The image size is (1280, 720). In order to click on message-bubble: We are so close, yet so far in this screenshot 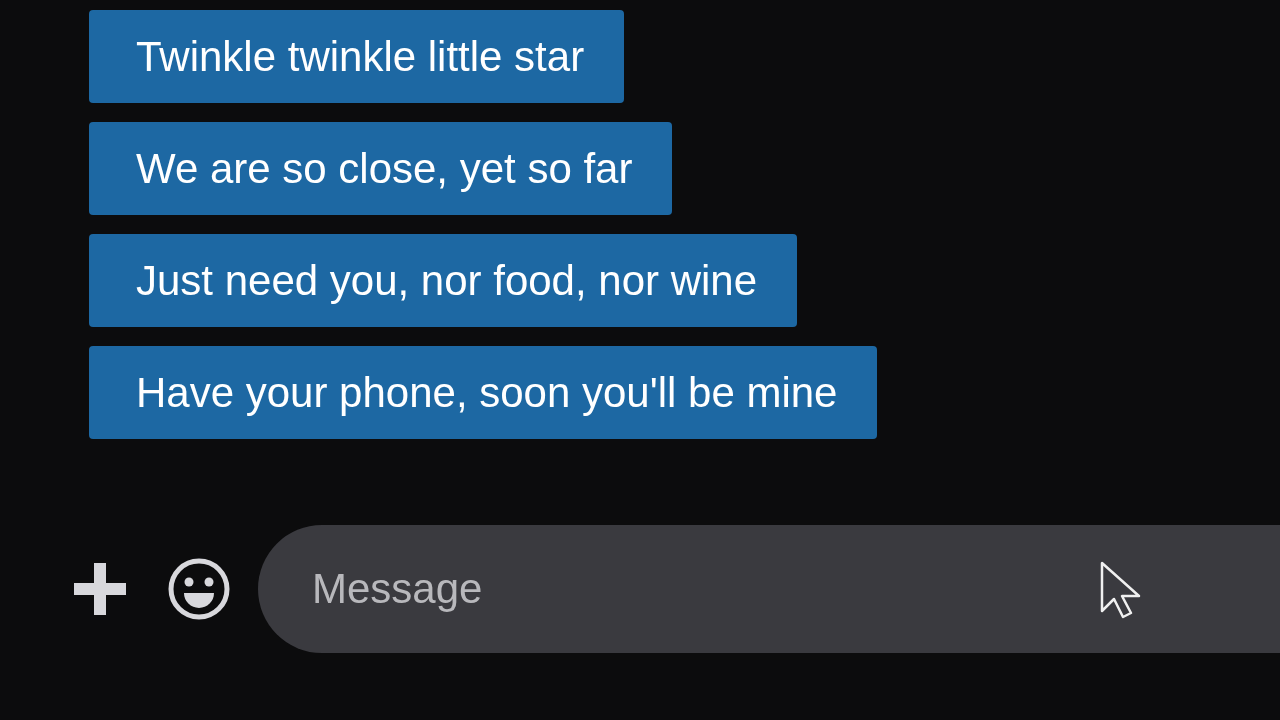, I will do `click(381, 168)`.